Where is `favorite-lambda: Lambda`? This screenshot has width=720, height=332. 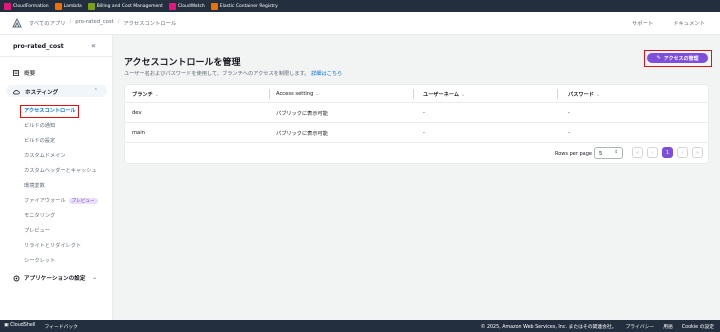 favorite-lambda: Lambda is located at coordinates (68, 6).